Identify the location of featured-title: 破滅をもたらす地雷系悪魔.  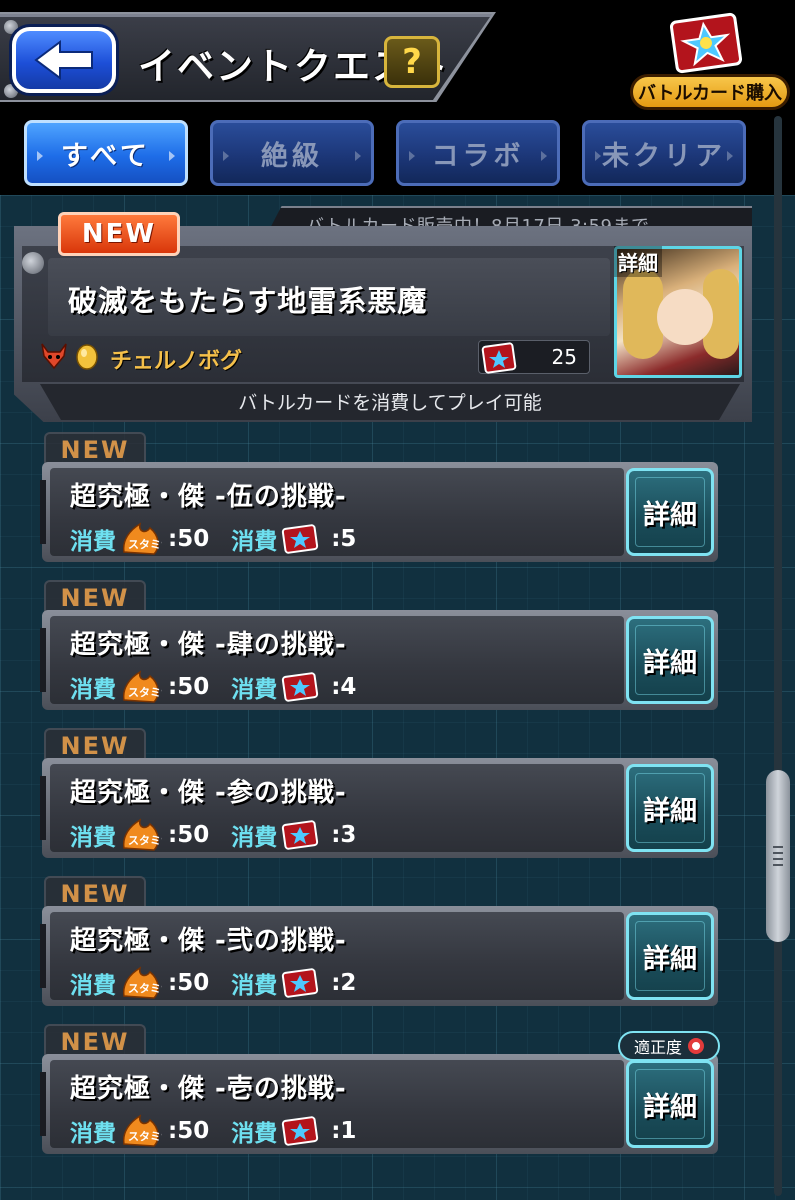
(248, 301).